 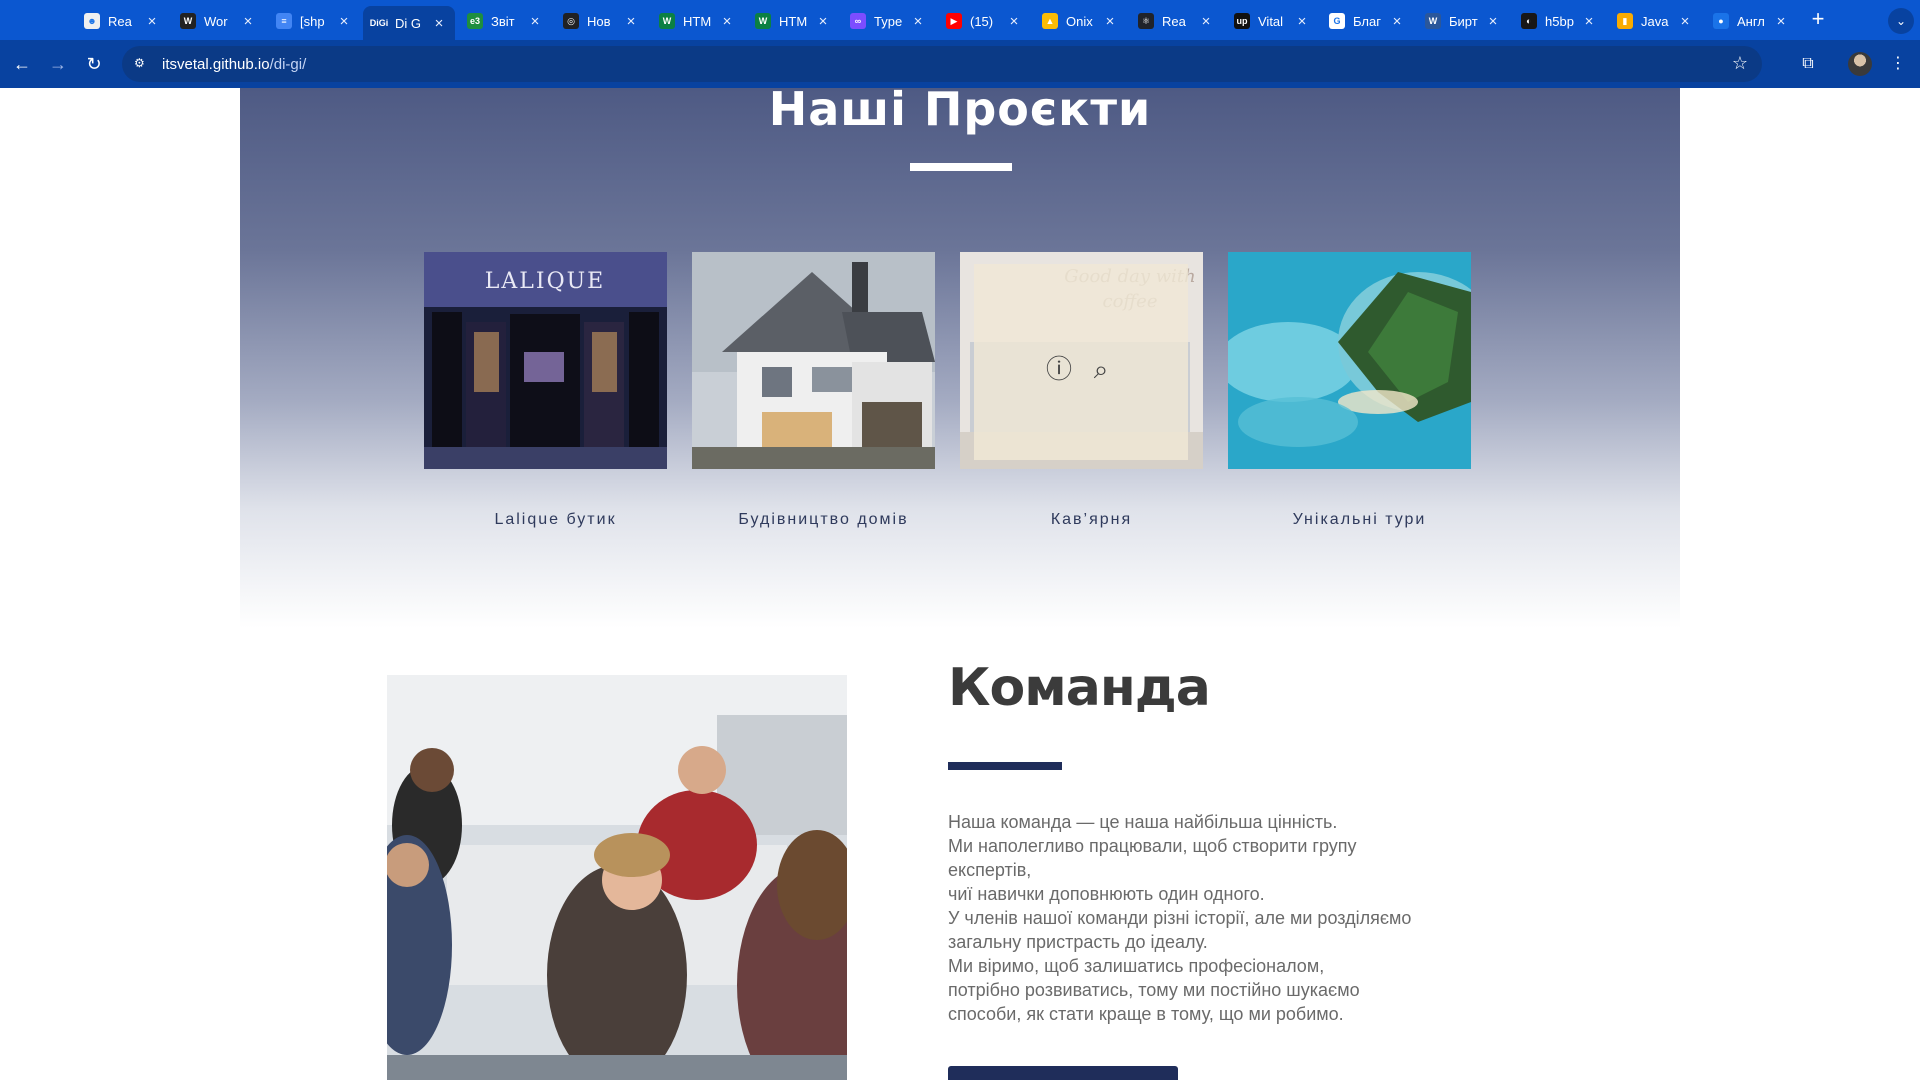 I want to click on house-image, so click(x=813, y=360).